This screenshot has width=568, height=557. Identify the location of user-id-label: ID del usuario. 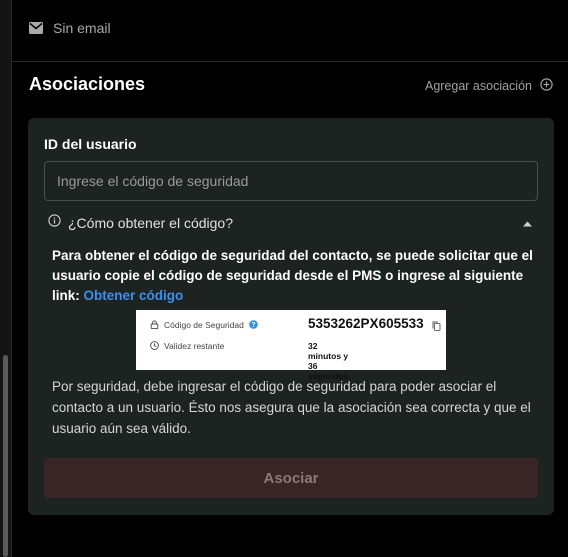
(90, 144).